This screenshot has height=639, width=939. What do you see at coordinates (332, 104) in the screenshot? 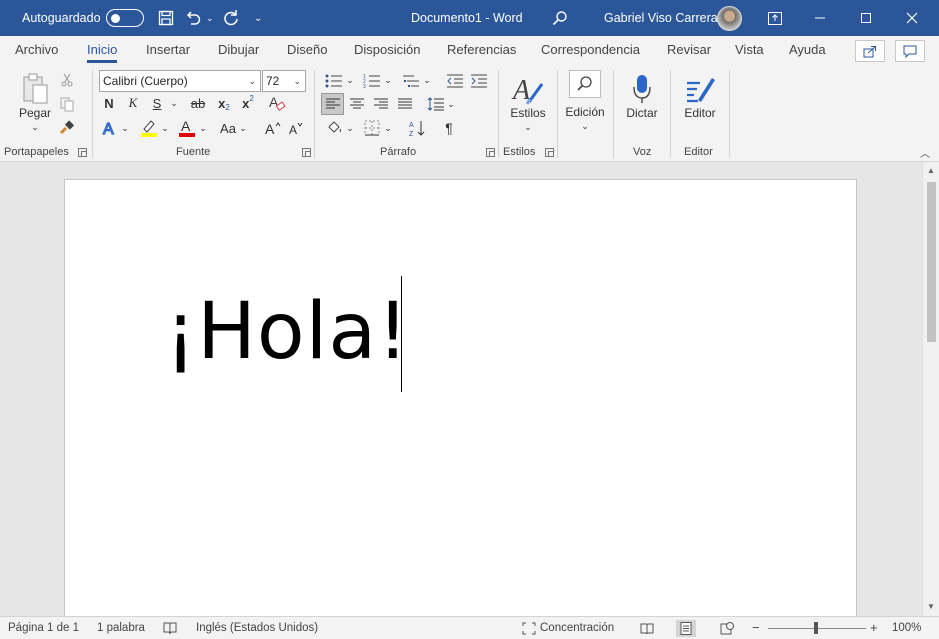
I see `align-left-icon` at bounding box center [332, 104].